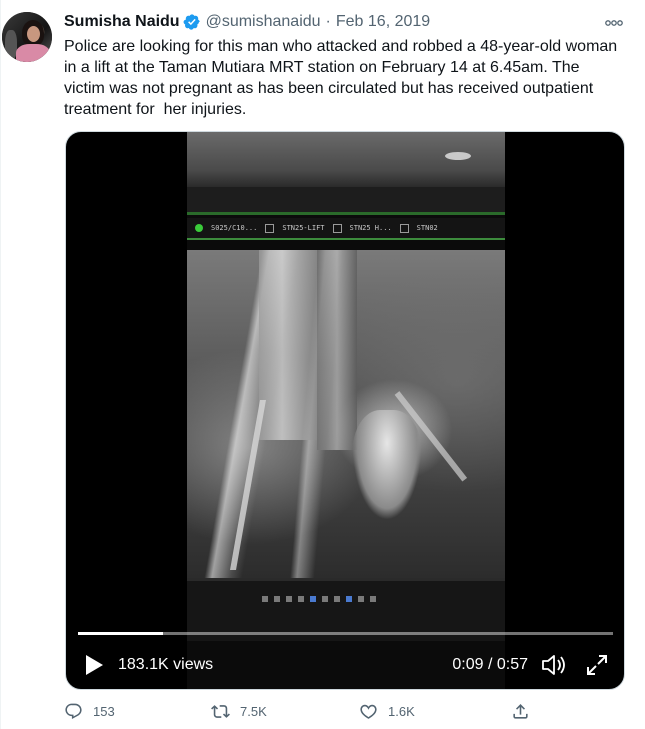  What do you see at coordinates (520, 711) in the screenshot?
I see `share-icon` at bounding box center [520, 711].